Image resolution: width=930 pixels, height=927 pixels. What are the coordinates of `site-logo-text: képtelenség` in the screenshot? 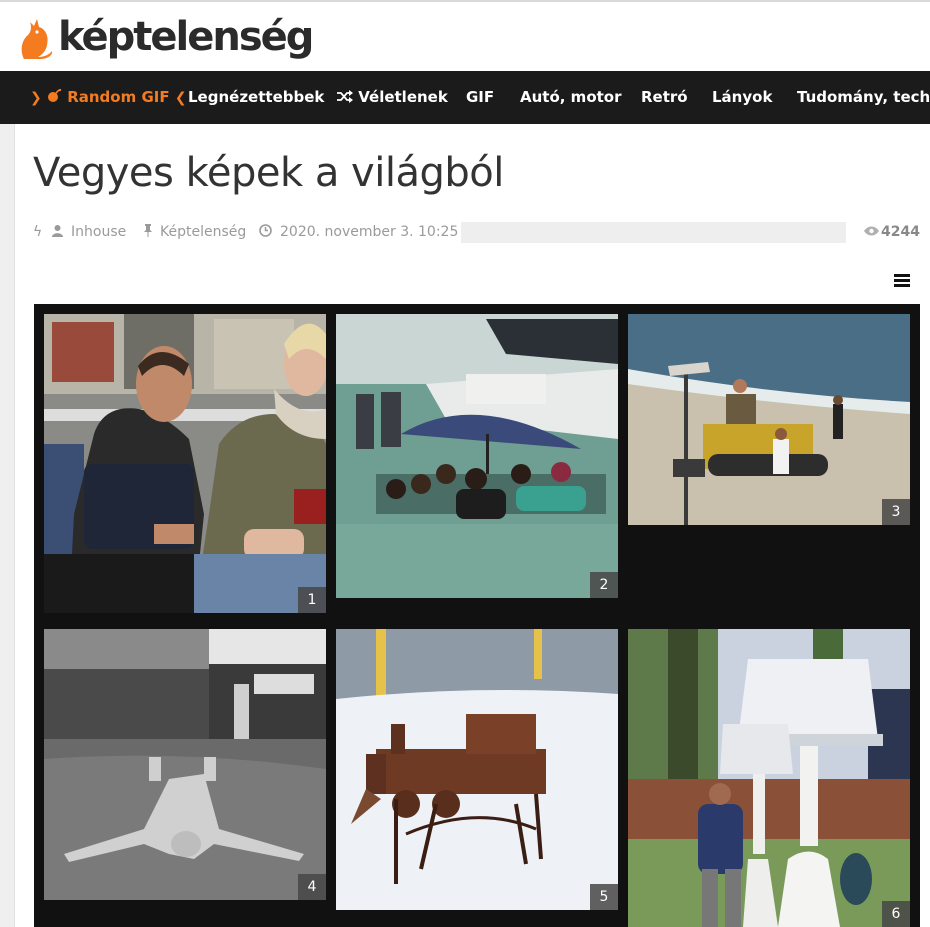 It's located at (186, 37).